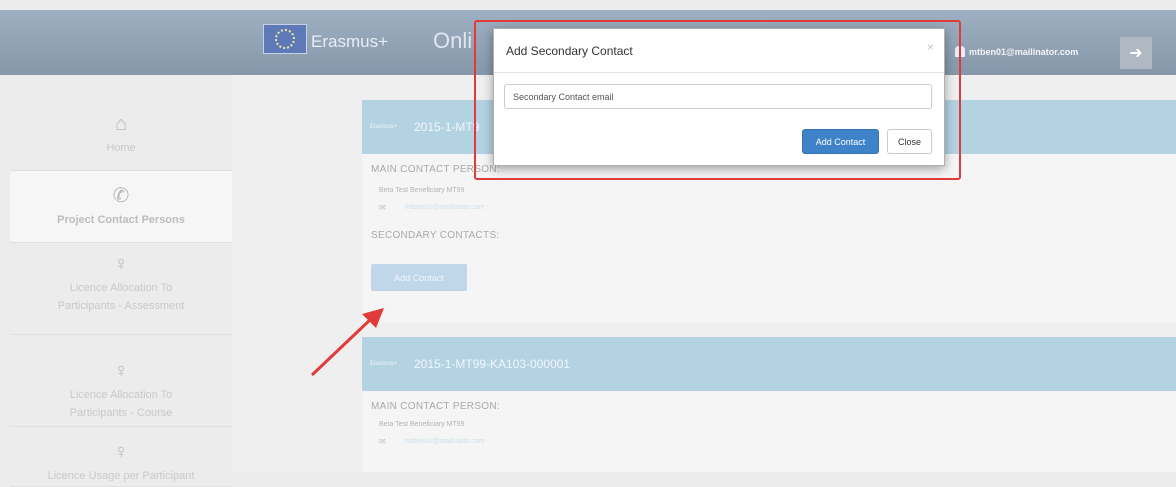 Image resolution: width=1176 pixels, height=487 pixels. I want to click on project-header: Erasmus+ 2015-1-MT99-KA103-000001, so click(769, 364).